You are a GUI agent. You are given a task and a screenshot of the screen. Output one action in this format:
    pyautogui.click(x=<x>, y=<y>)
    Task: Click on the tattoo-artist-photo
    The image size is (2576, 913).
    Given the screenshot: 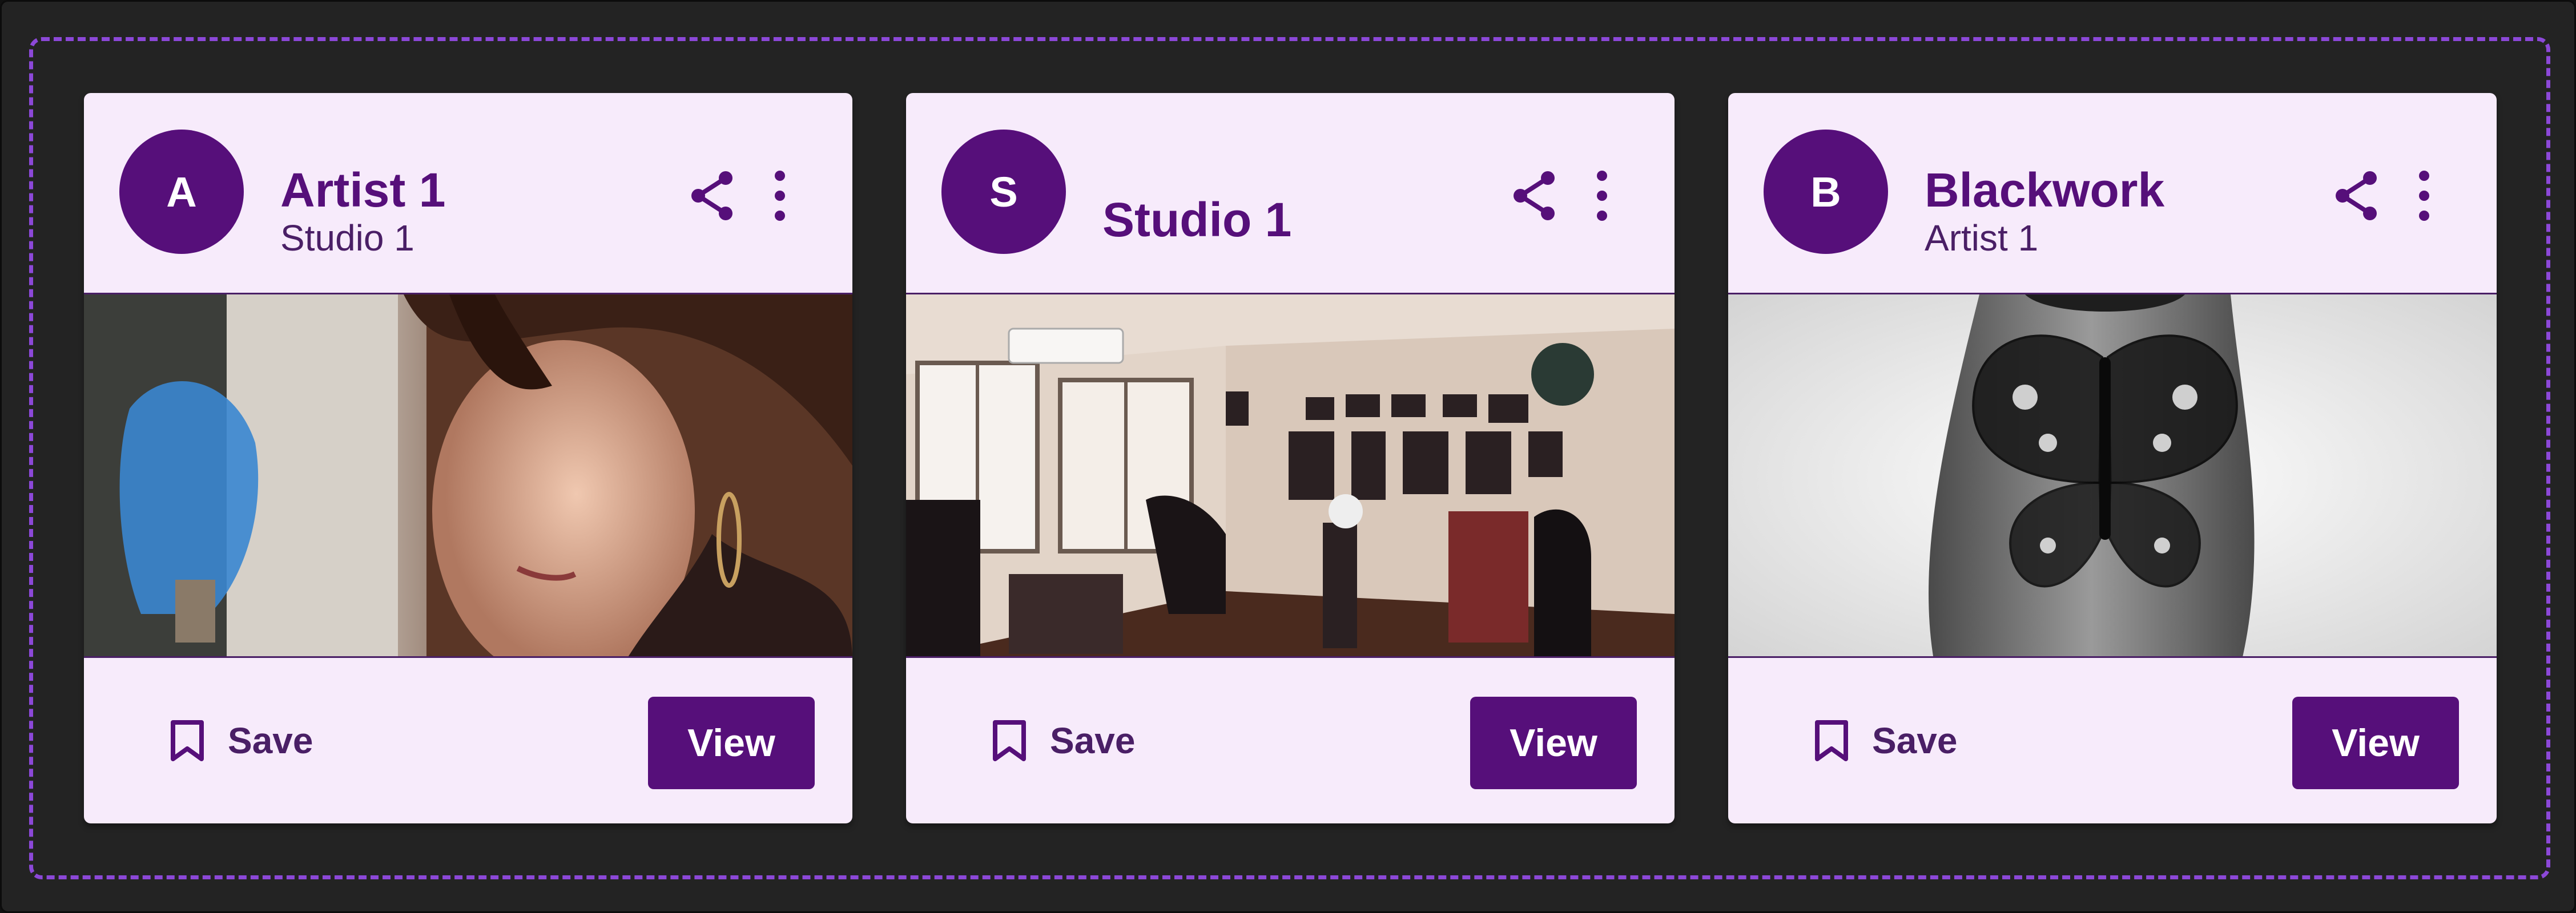 What is the action you would take?
    pyautogui.click(x=468, y=475)
    